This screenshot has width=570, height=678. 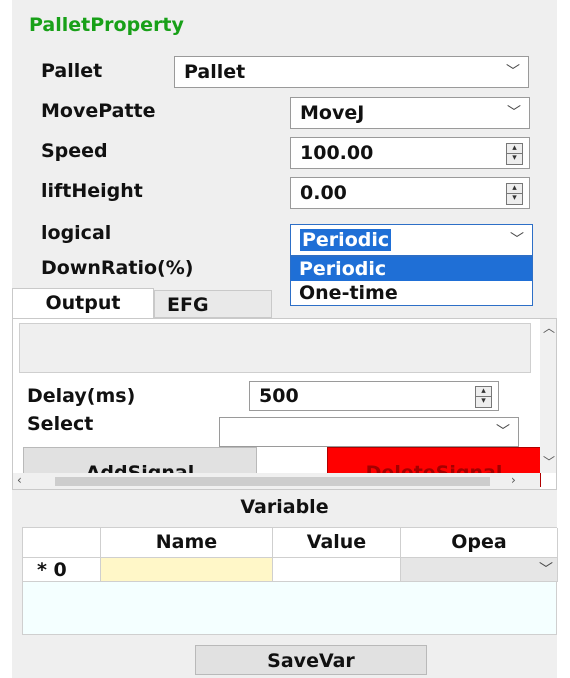 I want to click on speed-label: Speed, so click(x=74, y=151).